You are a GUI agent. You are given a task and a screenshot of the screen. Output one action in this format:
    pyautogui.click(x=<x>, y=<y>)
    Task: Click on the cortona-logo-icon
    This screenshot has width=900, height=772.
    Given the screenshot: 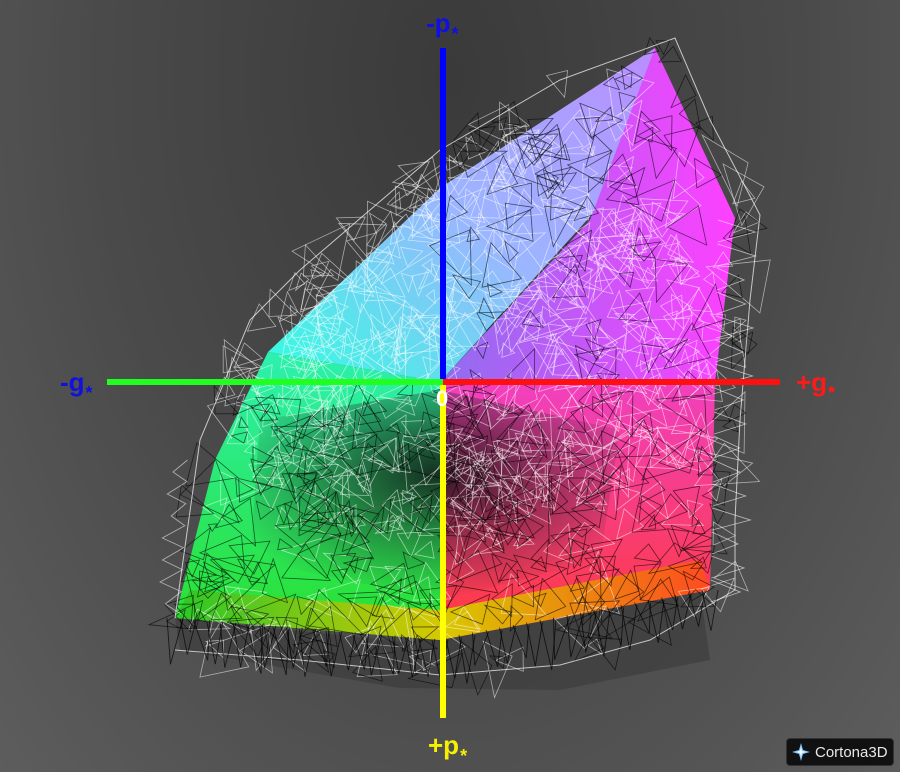 What is the action you would take?
    pyautogui.click(x=801, y=752)
    